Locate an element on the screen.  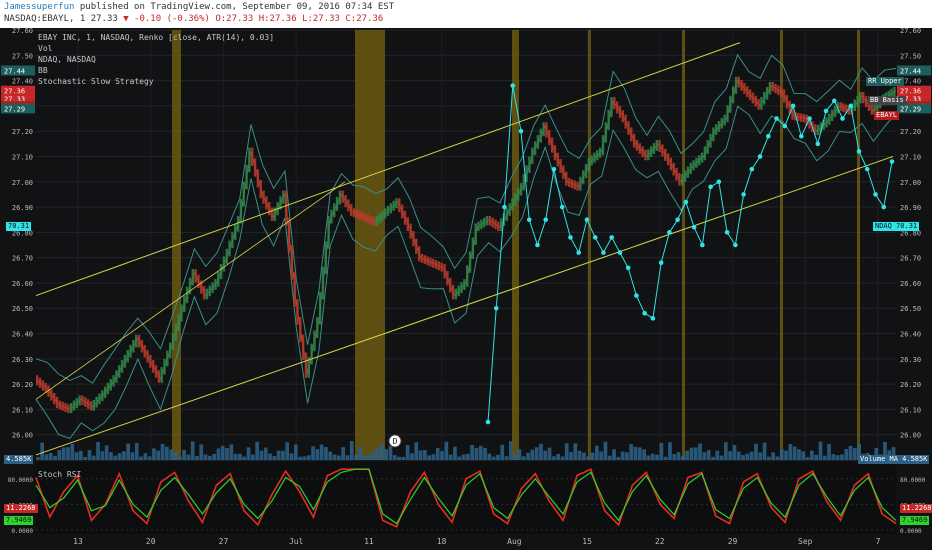
x-tick-label: 20 is located at coordinates (151, 541).